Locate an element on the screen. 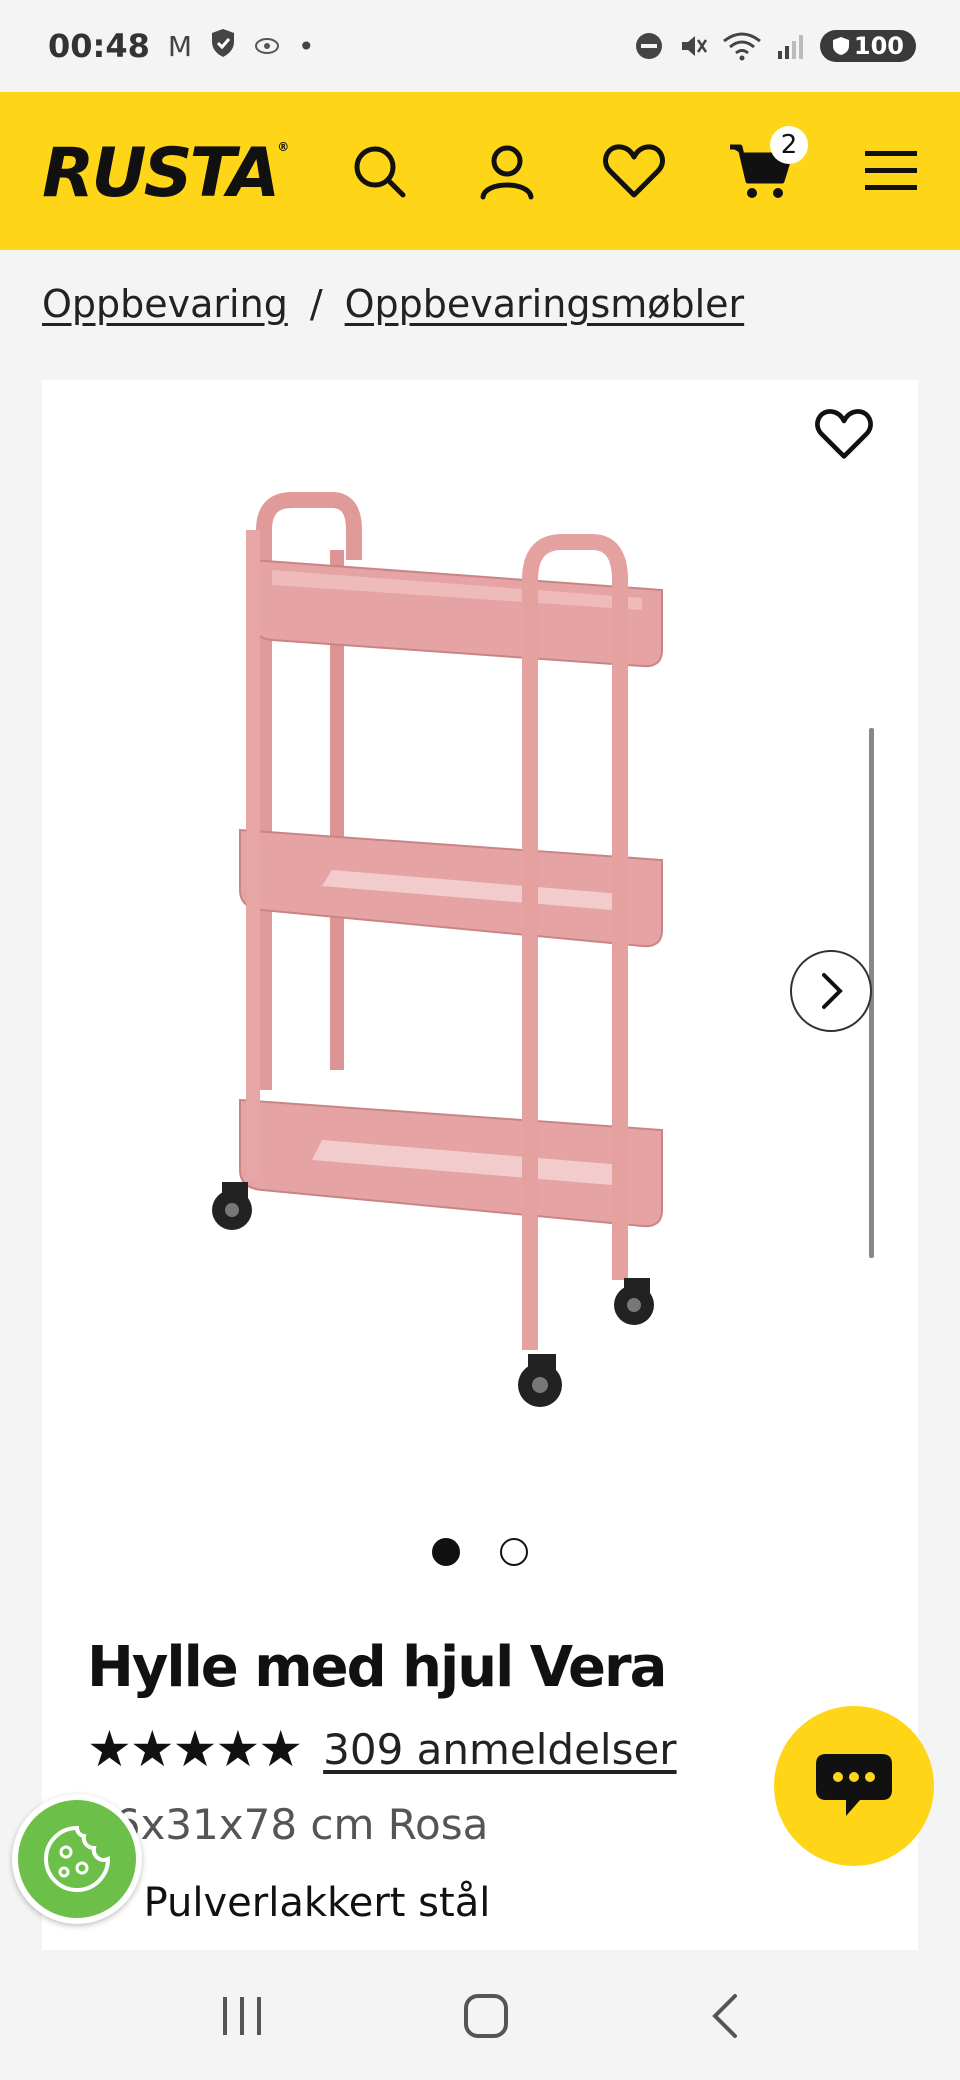  eye-icon is located at coordinates (267, 46).